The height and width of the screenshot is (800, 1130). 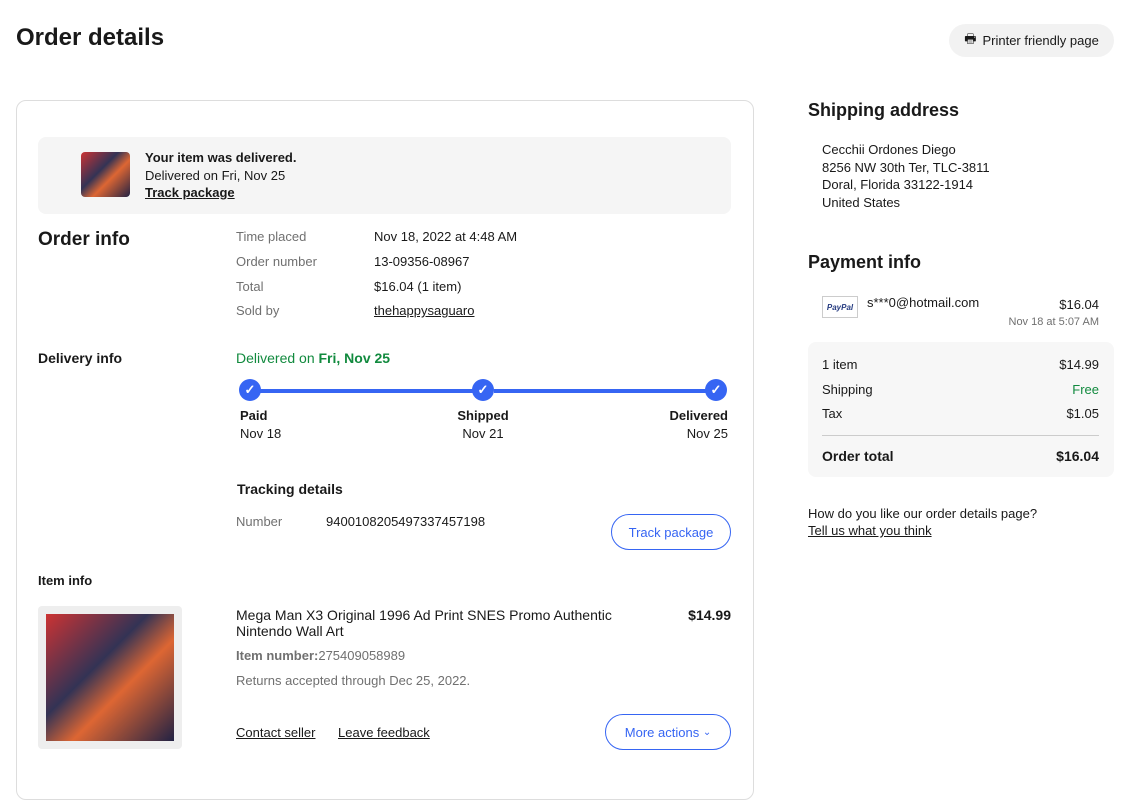 I want to click on payment-account: s***0@hotmail.com, so click(x=923, y=302).